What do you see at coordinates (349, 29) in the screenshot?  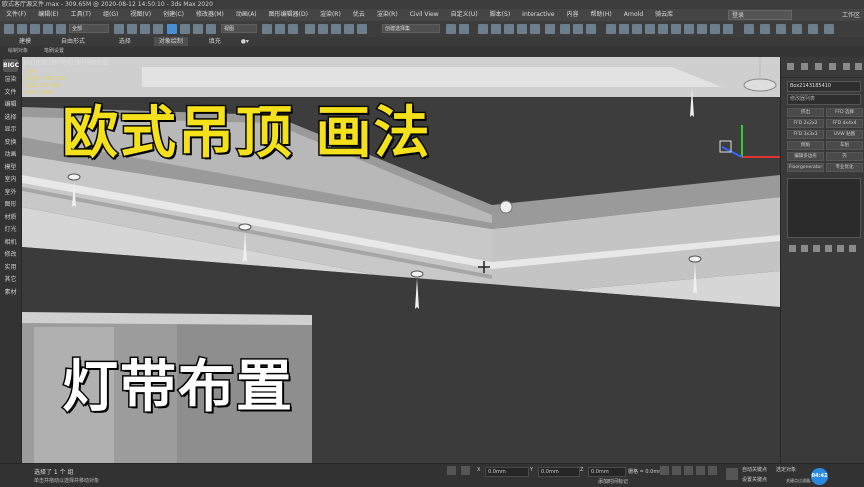 I see `spinner-snap-icon` at bounding box center [349, 29].